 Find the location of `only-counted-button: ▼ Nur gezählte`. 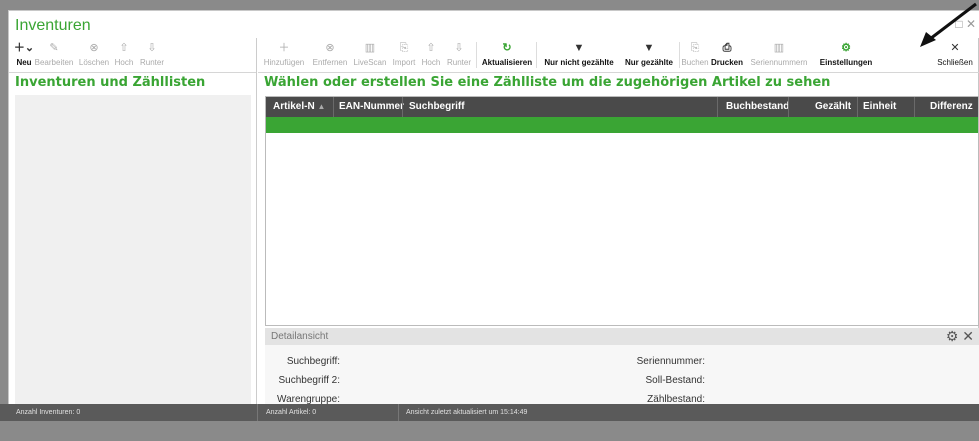

only-counted-button: ▼ Nur gezählte is located at coordinates (649, 54).